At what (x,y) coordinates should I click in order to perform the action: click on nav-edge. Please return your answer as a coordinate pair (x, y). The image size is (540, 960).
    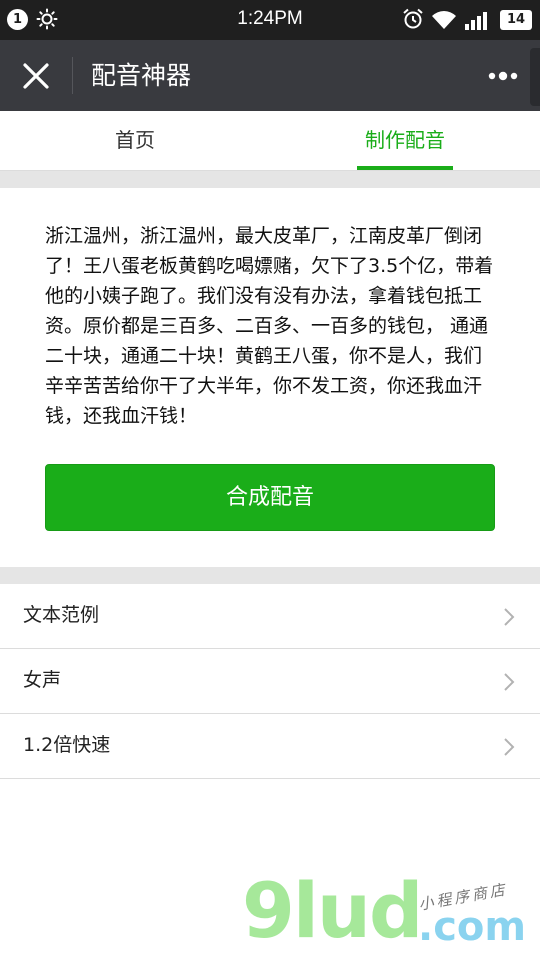
    Looking at the image, I should click on (535, 77).